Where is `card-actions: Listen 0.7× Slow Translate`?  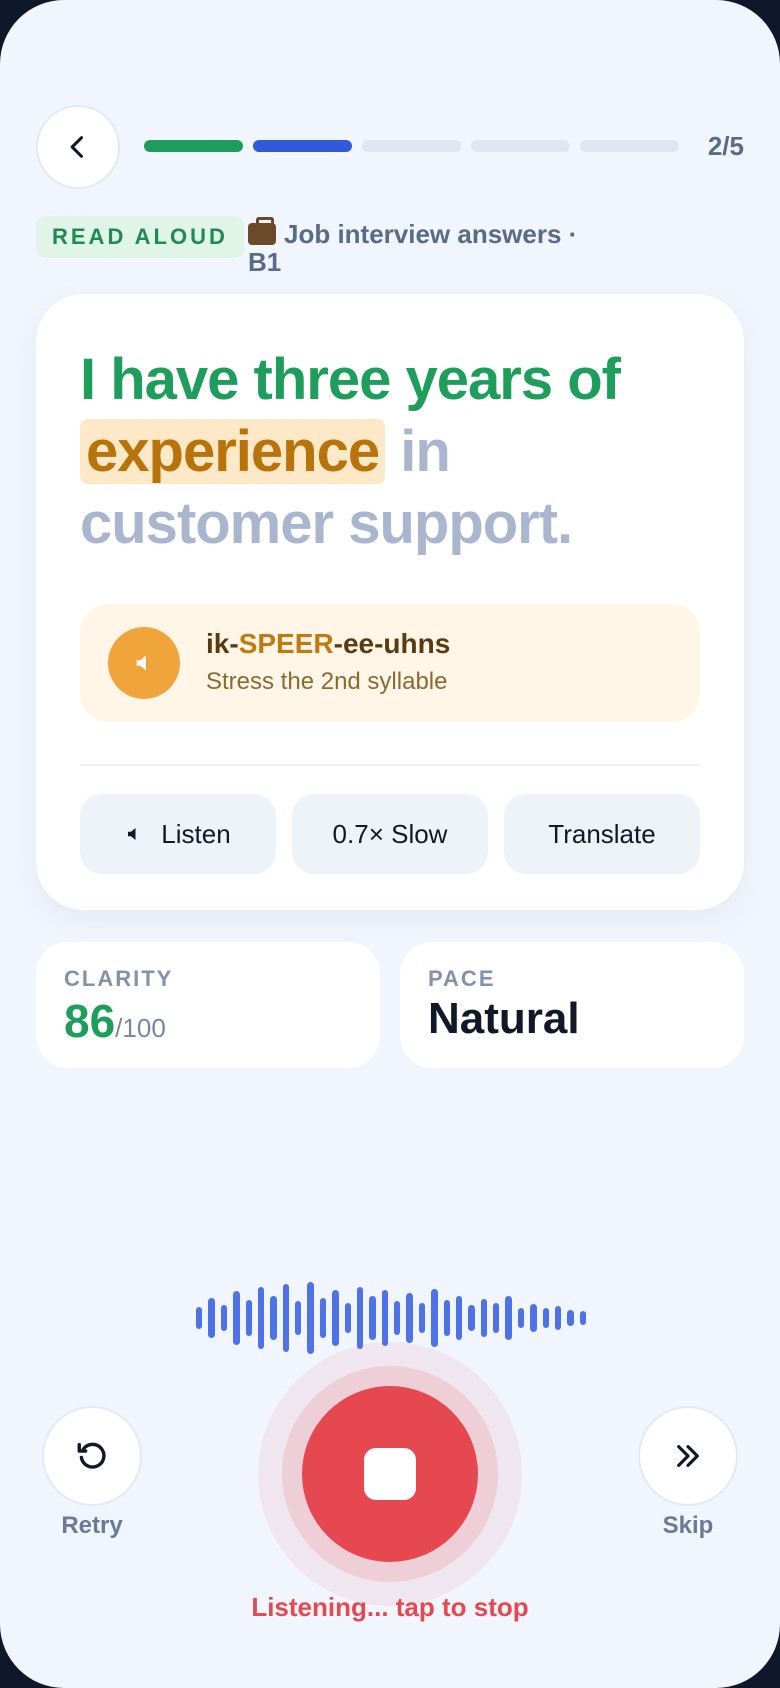 card-actions: Listen 0.7× Slow Translate is located at coordinates (390, 834).